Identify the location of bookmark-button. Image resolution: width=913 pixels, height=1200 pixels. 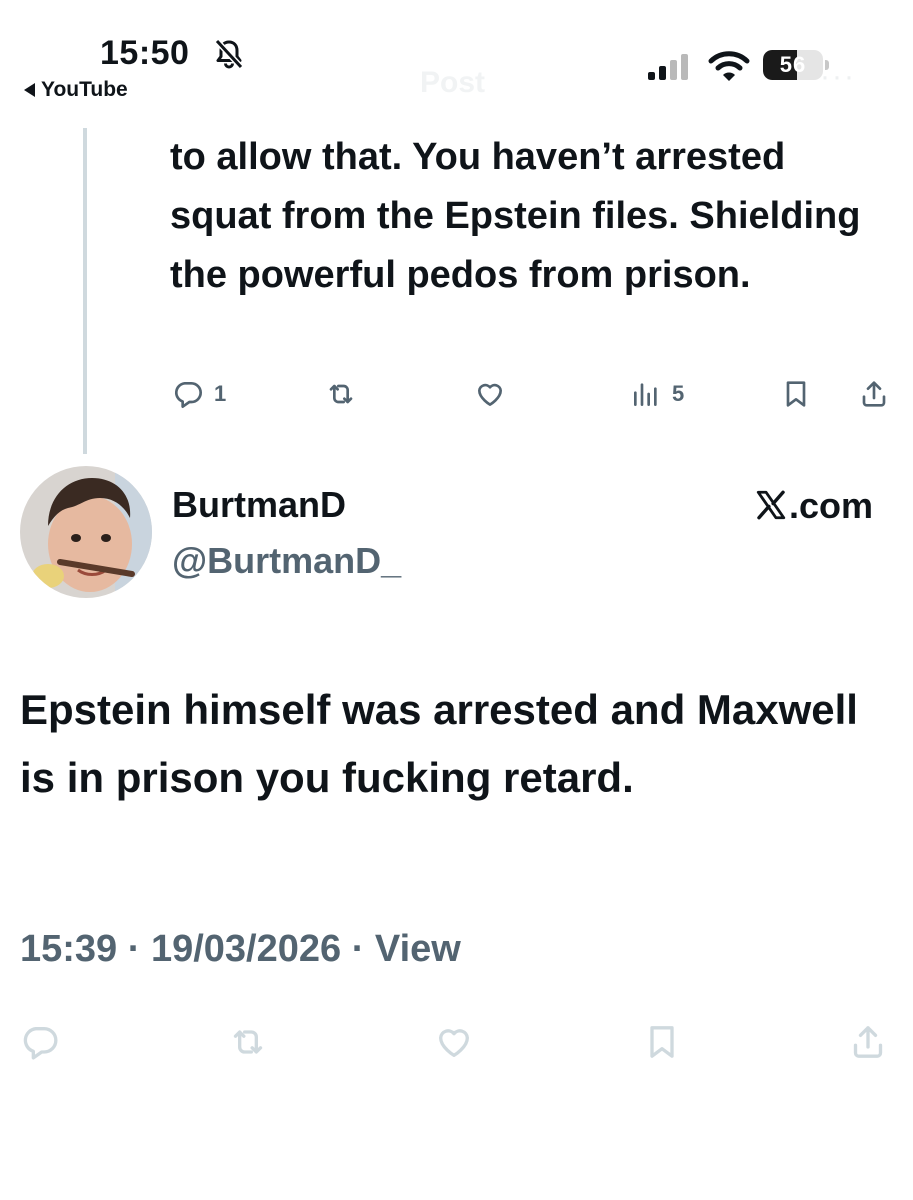
(796, 394).